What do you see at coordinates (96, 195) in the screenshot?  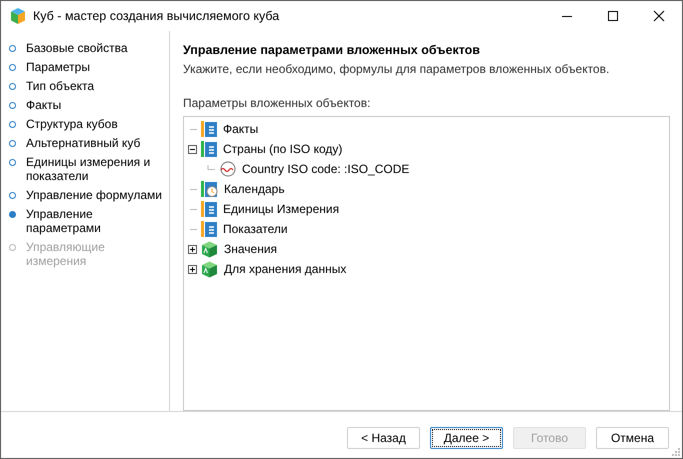 I see `step-item: Управление формулами` at bounding box center [96, 195].